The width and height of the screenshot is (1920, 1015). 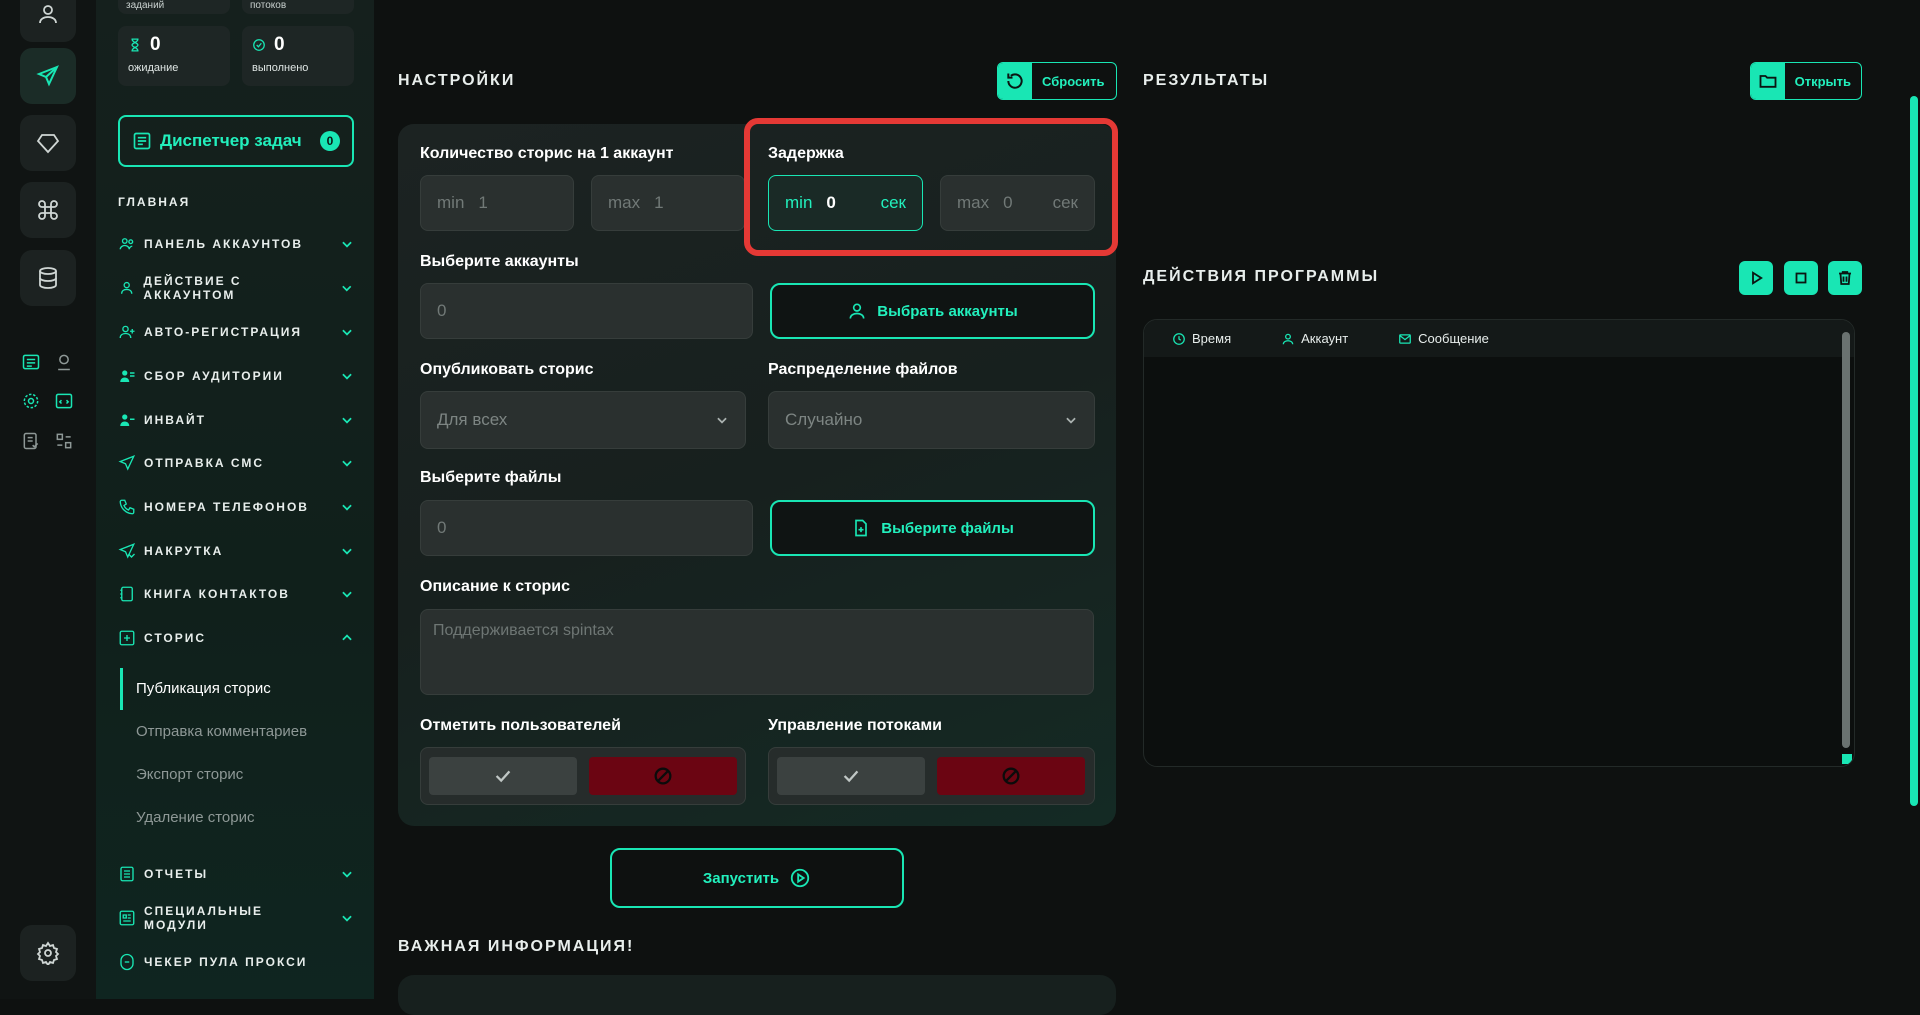 What do you see at coordinates (126, 244) in the screenshot?
I see `users-icon` at bounding box center [126, 244].